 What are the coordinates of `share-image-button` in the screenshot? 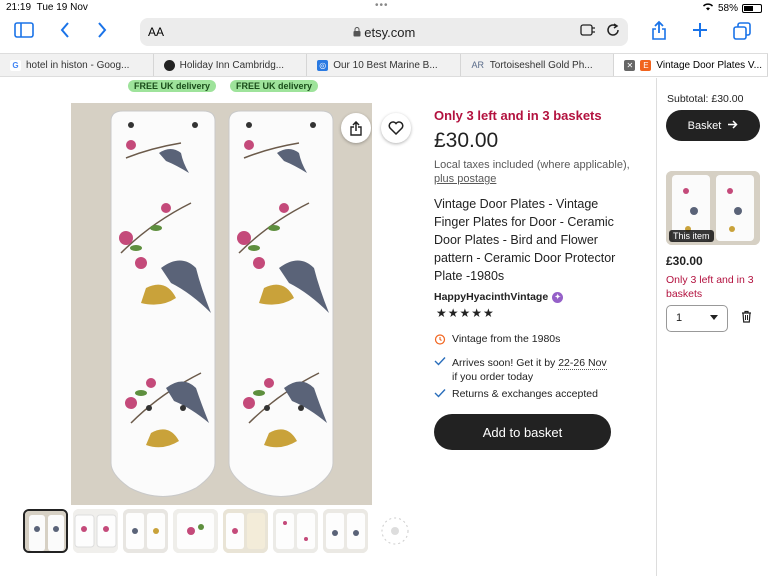 It's located at (356, 128).